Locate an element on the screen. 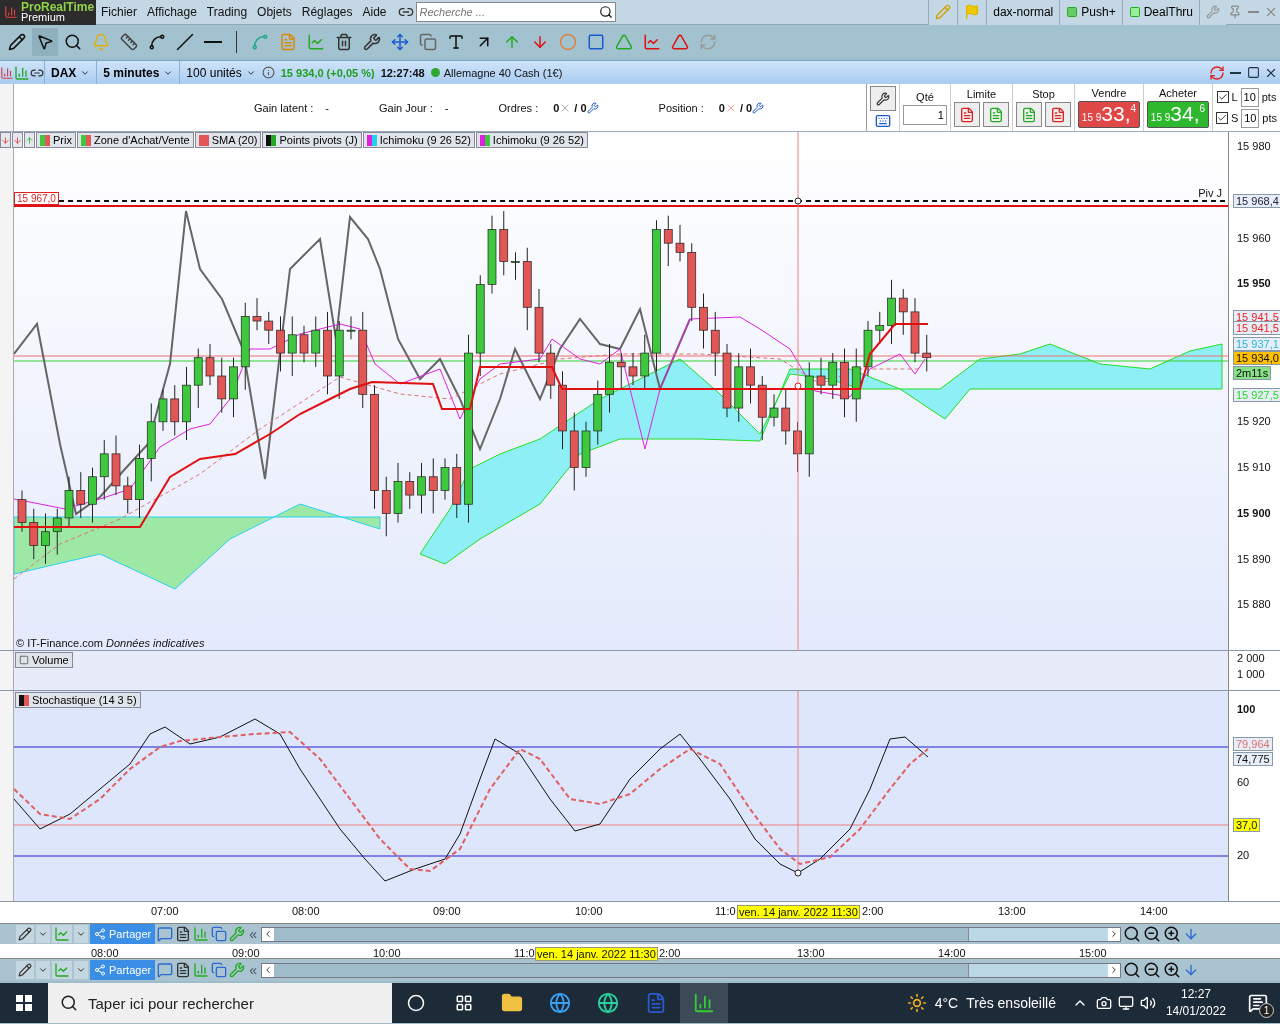 The image size is (1280, 1024). axis-label: 100 is located at coordinates (1246, 709).